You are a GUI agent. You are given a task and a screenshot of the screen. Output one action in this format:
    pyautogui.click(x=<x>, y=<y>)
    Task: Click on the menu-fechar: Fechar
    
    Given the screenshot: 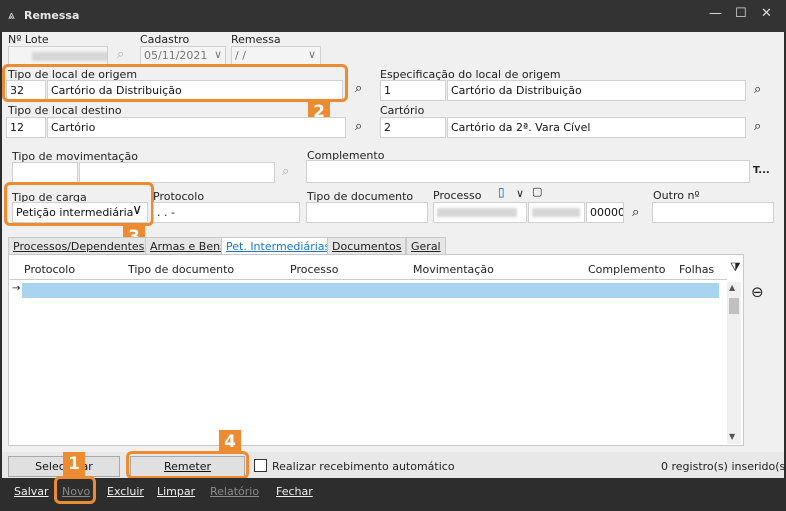 What is the action you would take?
    pyautogui.click(x=294, y=491)
    